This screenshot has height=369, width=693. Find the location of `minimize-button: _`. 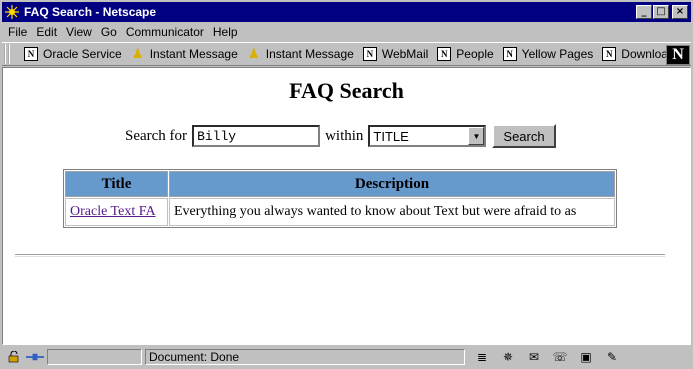

minimize-button: _ is located at coordinates (644, 12).